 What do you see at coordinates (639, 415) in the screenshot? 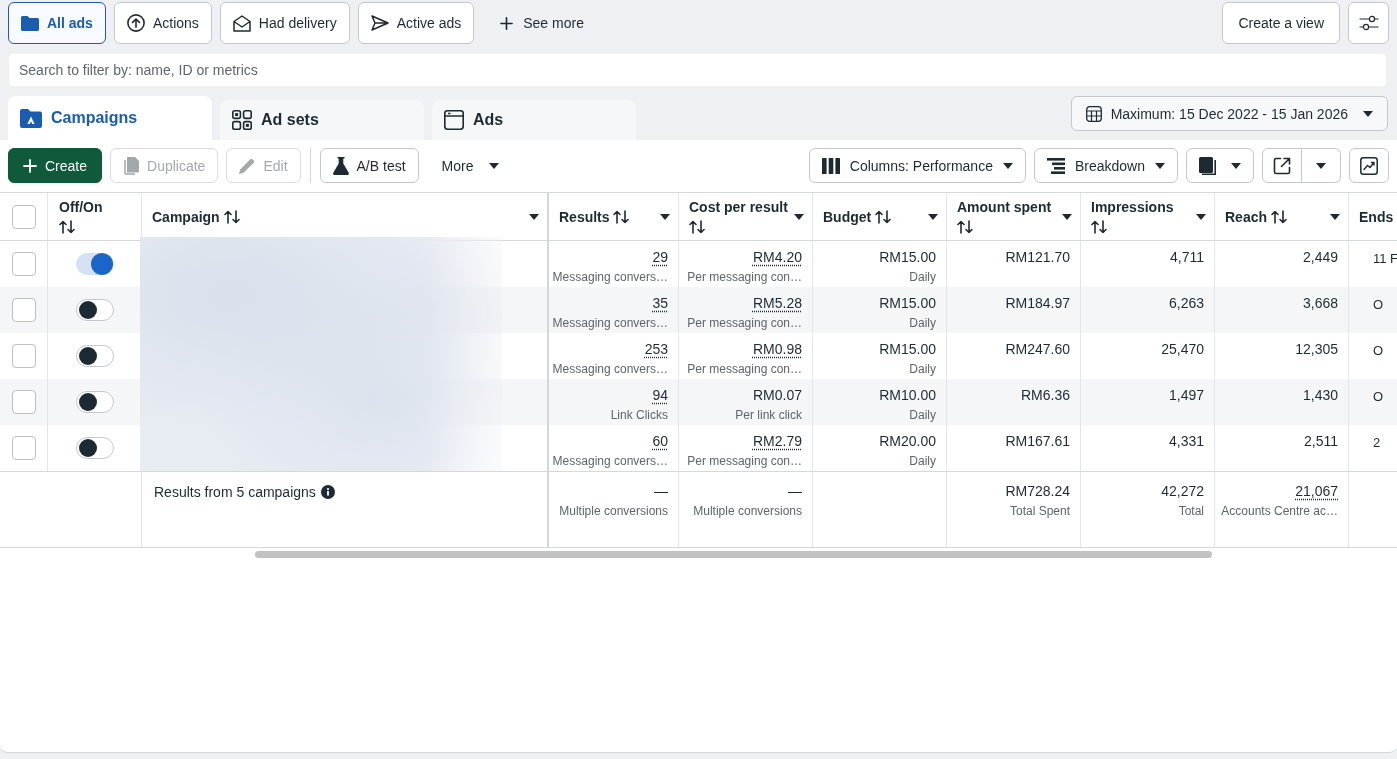
I see `cell-caption: Link Clicks` at bounding box center [639, 415].